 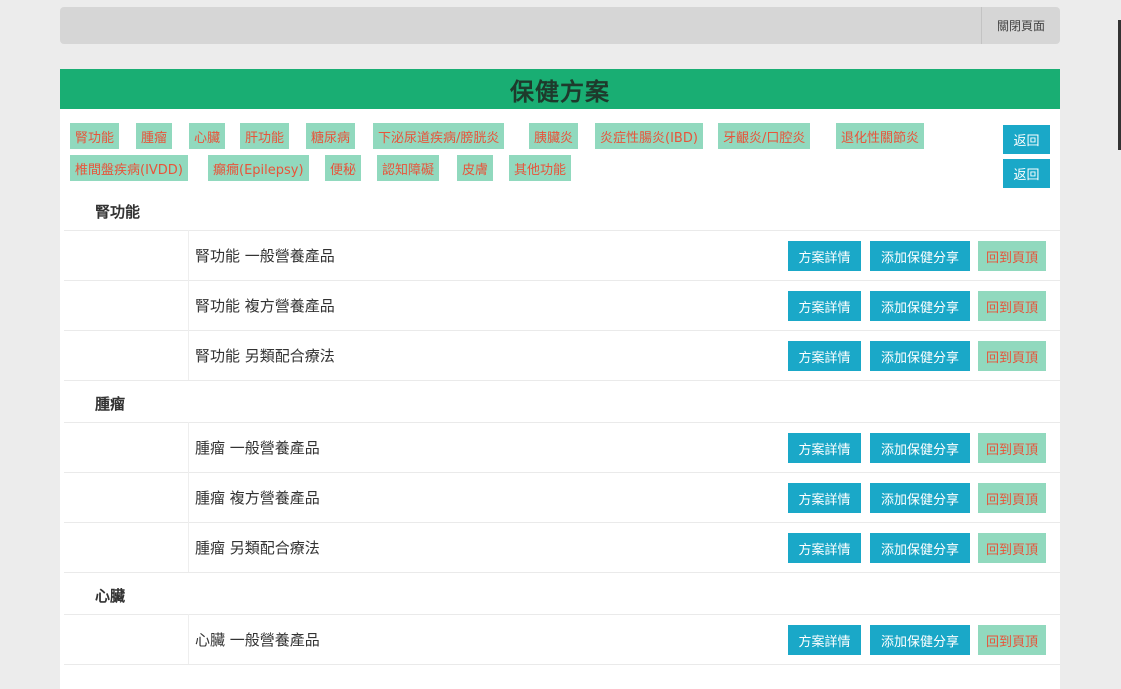 I want to click on back-button: 返回, so click(x=1026, y=139).